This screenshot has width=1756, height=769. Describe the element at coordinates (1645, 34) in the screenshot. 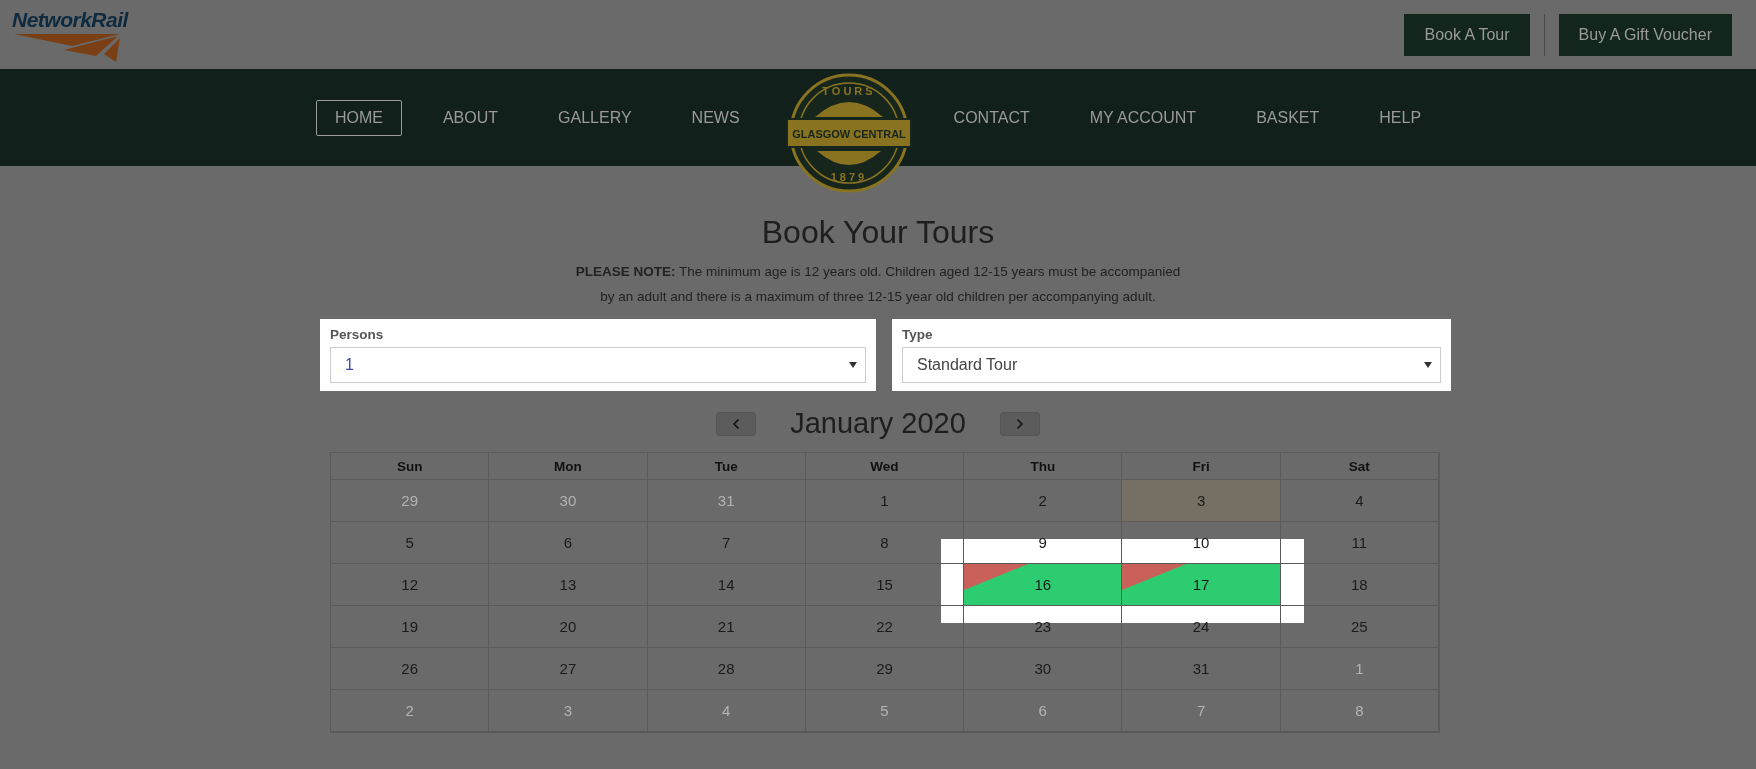

I see `gift-voucher-button: Buy A Gift Voucher` at that location.